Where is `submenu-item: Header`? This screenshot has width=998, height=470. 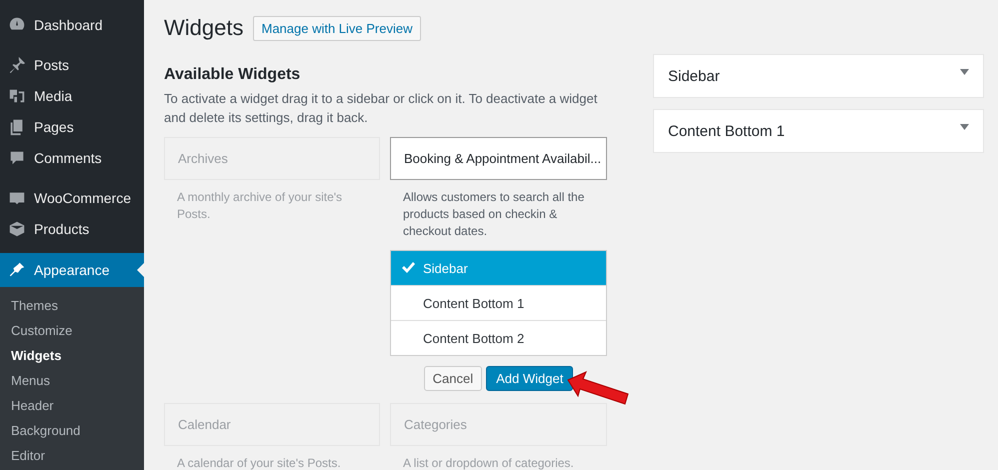
submenu-item: Header is located at coordinates (72, 405).